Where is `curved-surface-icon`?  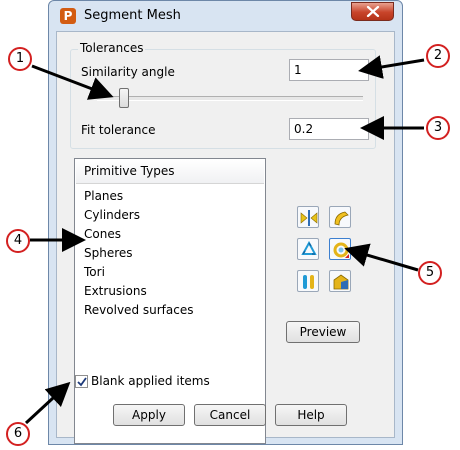 curved-surface-icon is located at coordinates (341, 218).